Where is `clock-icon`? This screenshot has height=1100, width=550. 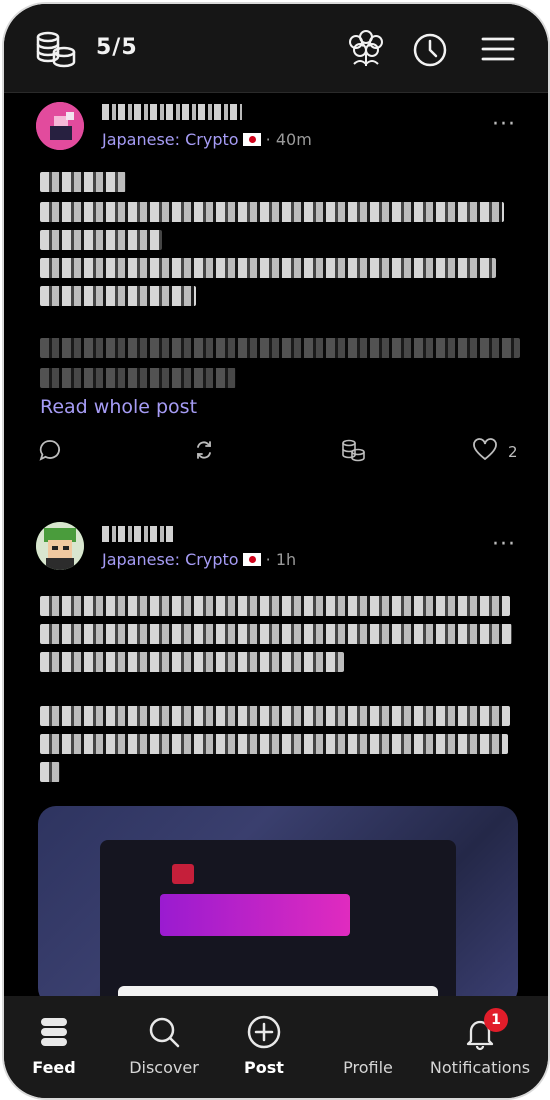 clock-icon is located at coordinates (430, 50).